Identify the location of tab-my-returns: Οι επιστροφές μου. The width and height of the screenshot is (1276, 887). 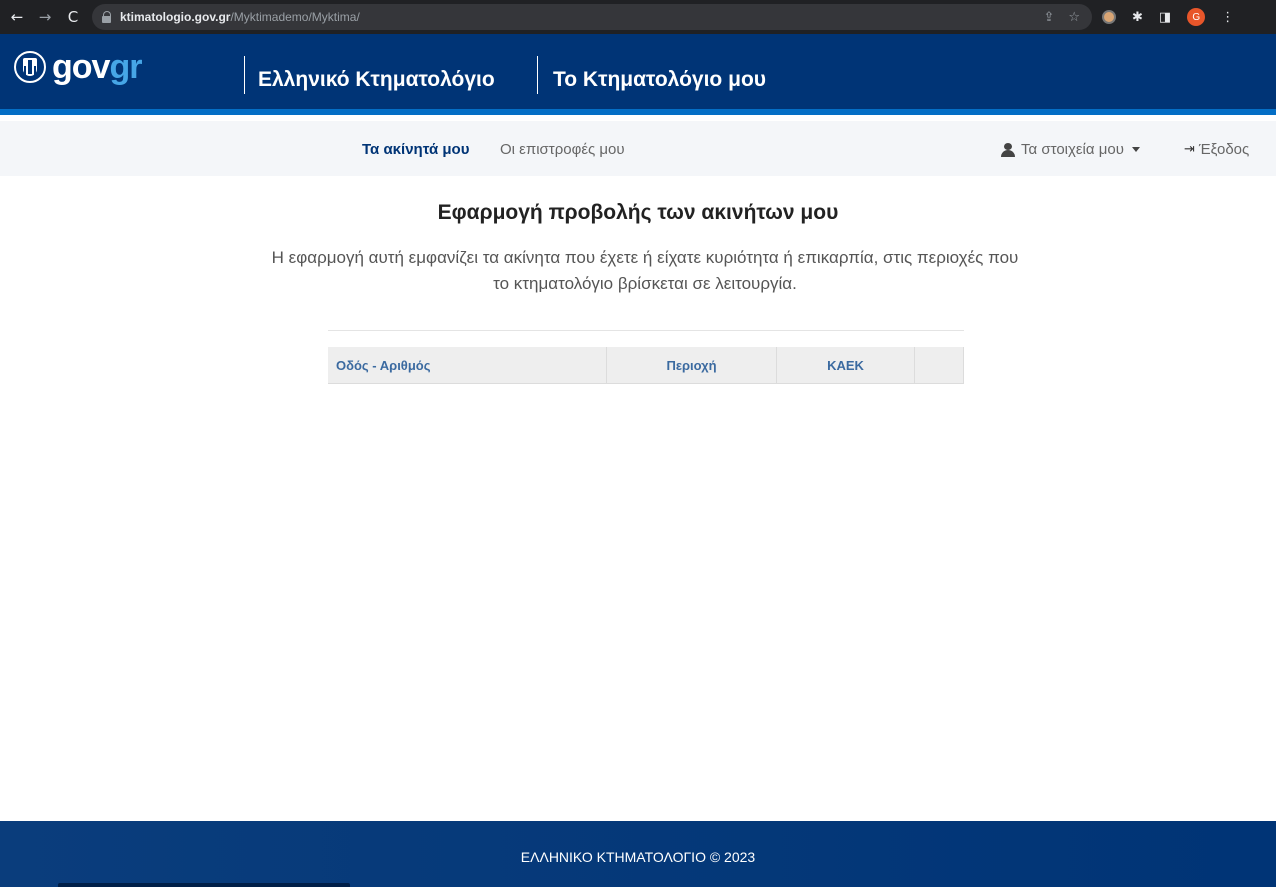
(562, 149).